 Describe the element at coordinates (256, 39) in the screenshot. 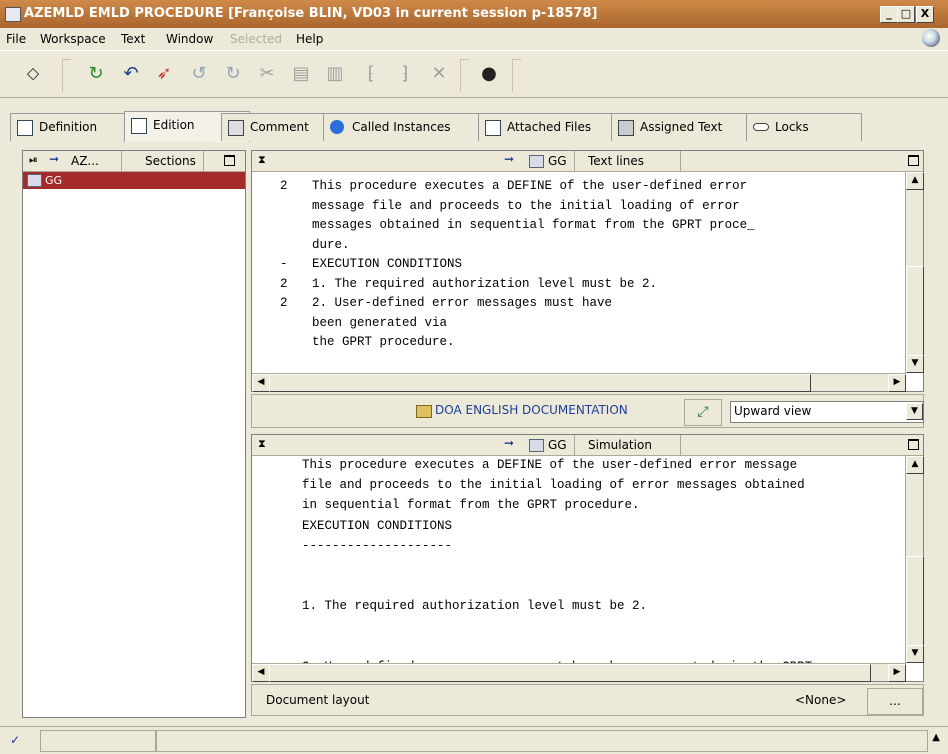

I see `menu-selected: Selected` at that location.